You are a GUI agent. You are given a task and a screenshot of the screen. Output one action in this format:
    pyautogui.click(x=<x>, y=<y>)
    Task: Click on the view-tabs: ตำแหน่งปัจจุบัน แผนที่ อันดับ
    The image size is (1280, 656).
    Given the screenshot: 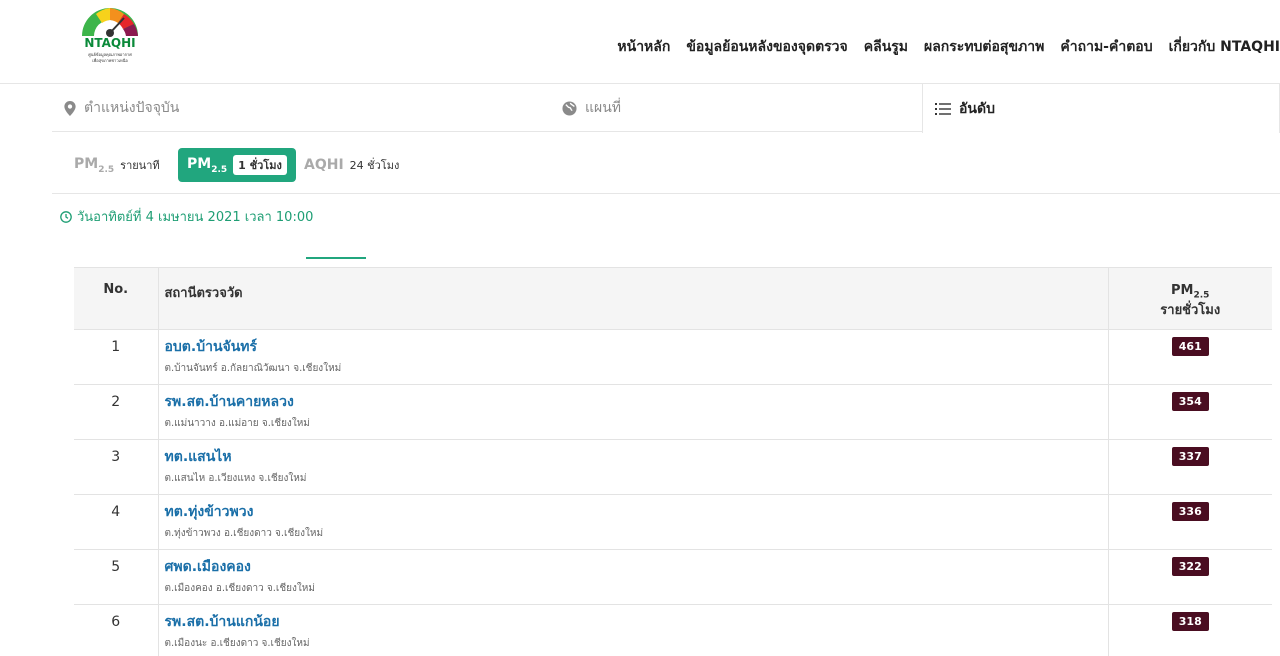 What is the action you would take?
    pyautogui.click(x=666, y=108)
    